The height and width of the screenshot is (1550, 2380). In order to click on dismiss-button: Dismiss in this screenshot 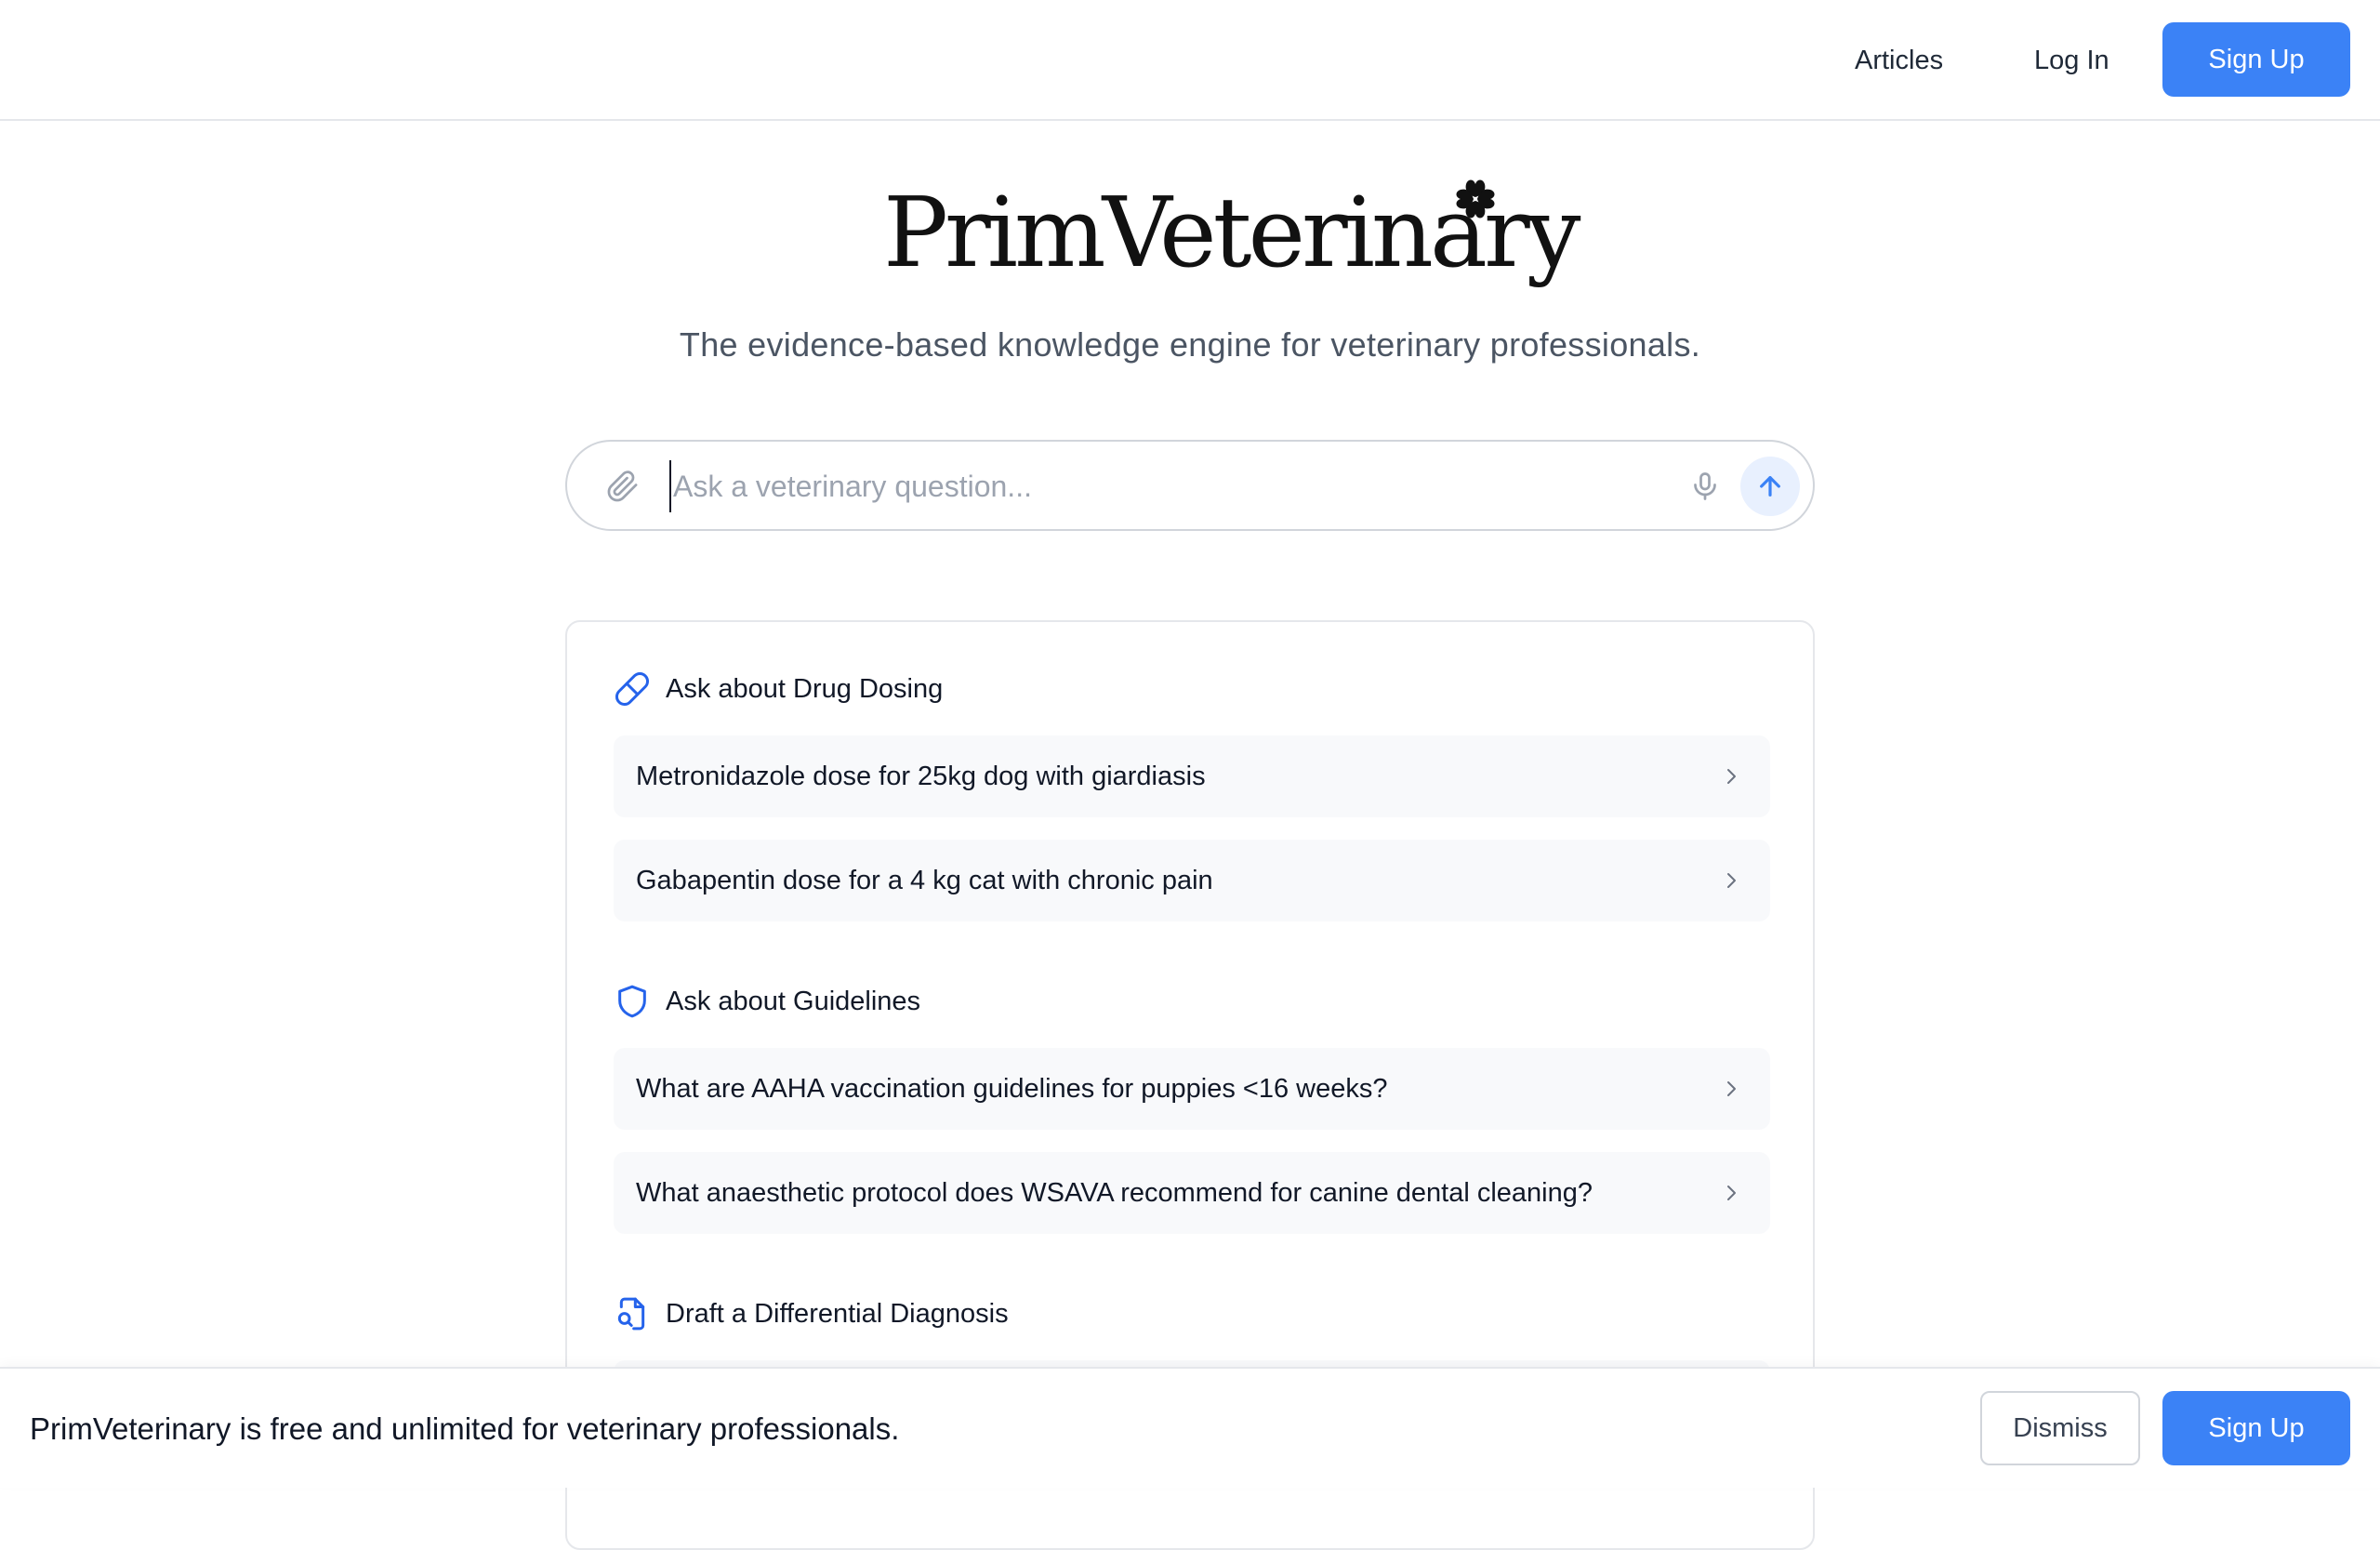, I will do `click(2060, 1428)`.